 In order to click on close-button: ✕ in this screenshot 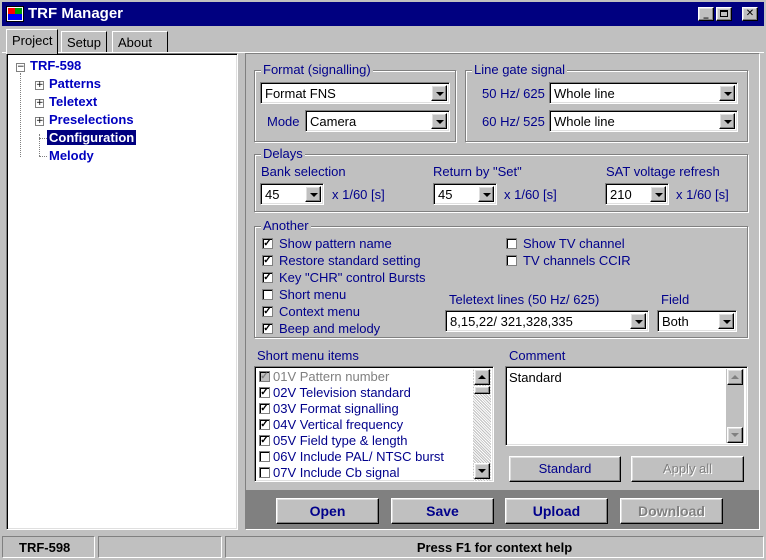, I will do `click(750, 14)`.